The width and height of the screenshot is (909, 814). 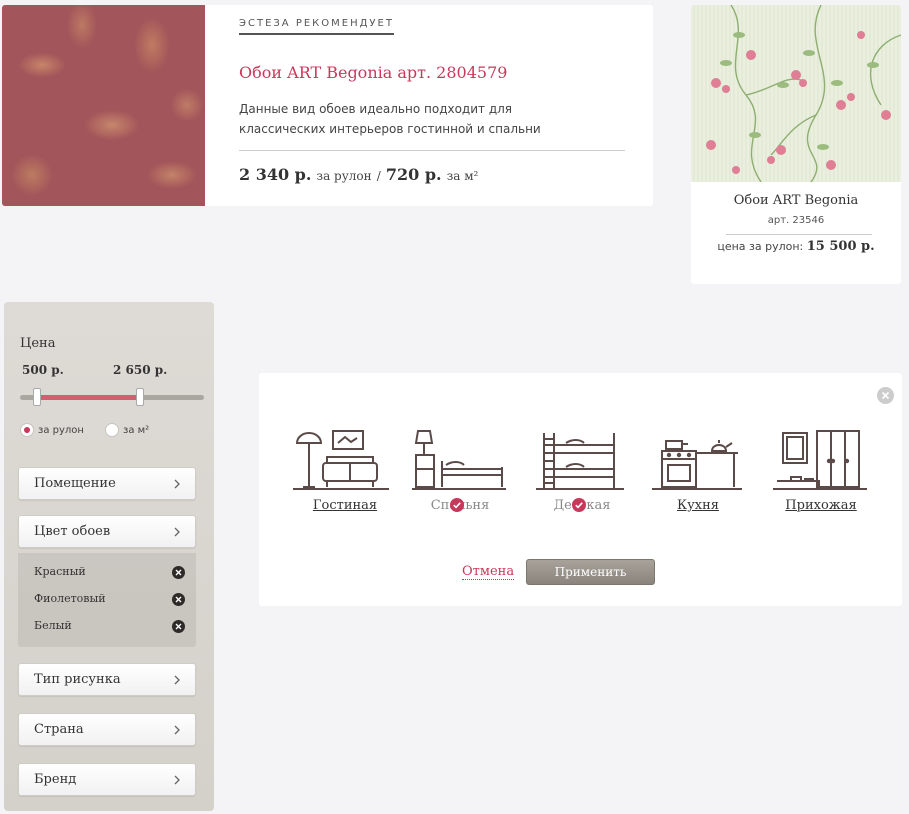 What do you see at coordinates (27, 430) in the screenshot?
I see `radio-selected-icon` at bounding box center [27, 430].